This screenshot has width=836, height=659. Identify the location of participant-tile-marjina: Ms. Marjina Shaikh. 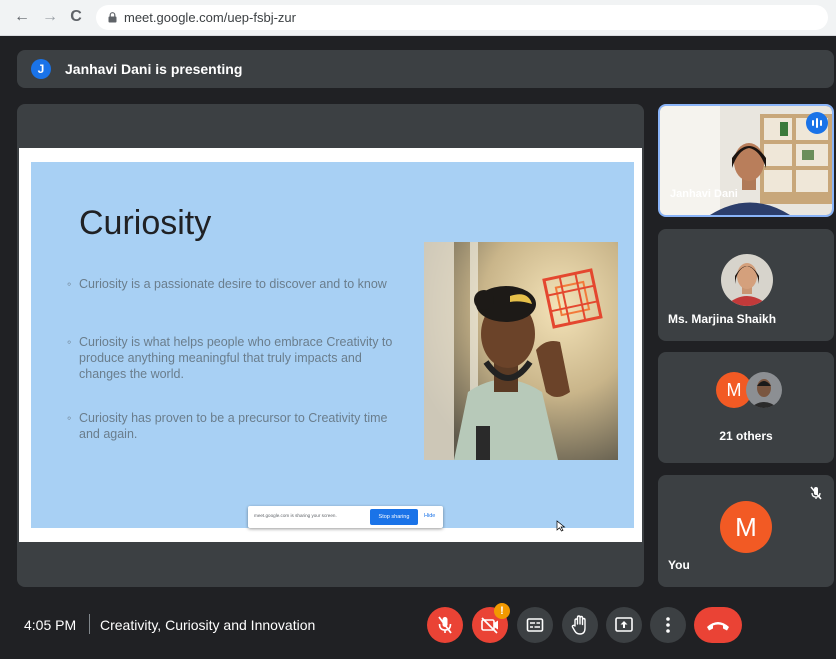
(746, 285).